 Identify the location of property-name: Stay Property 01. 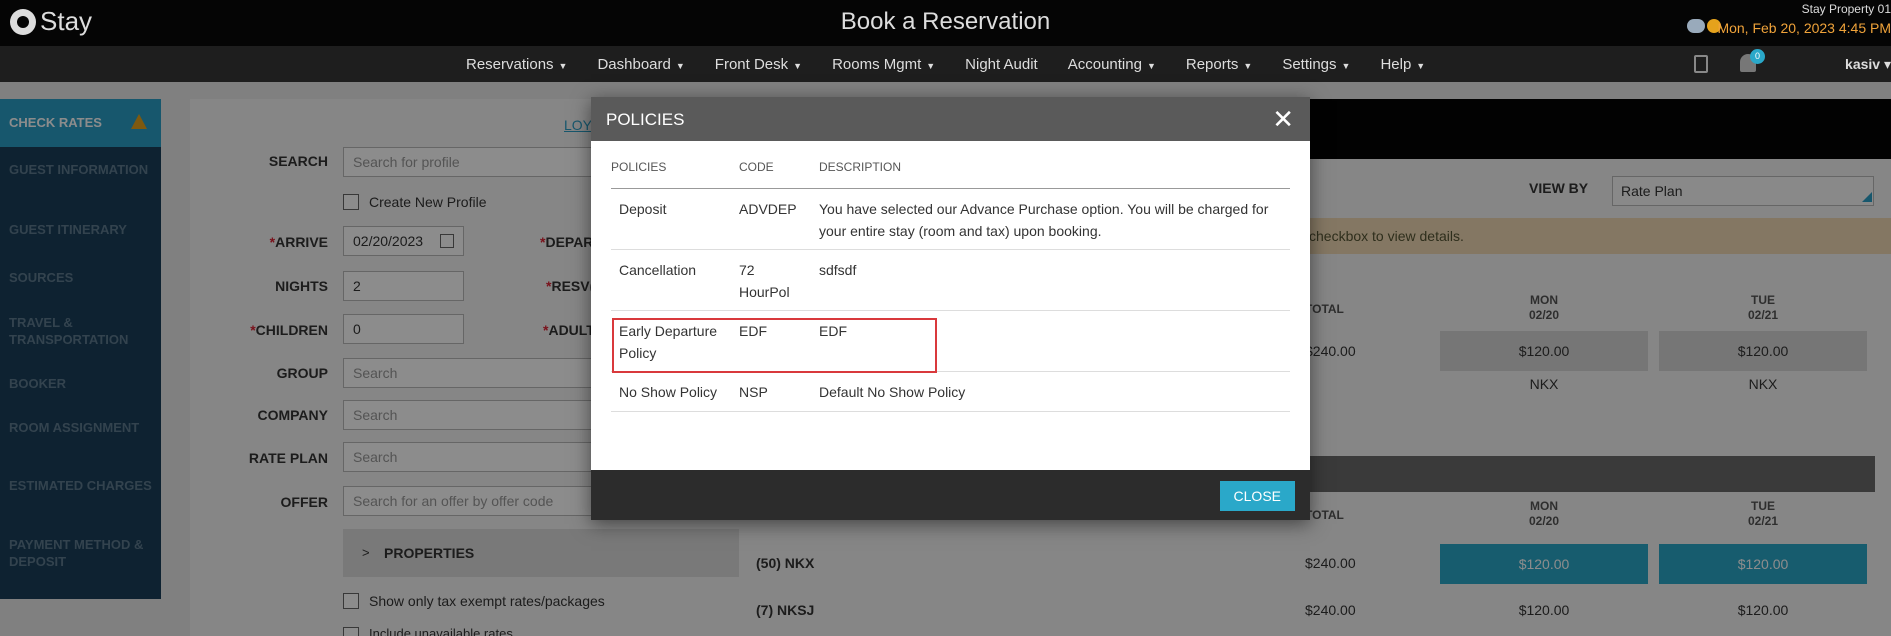
(1846, 9).